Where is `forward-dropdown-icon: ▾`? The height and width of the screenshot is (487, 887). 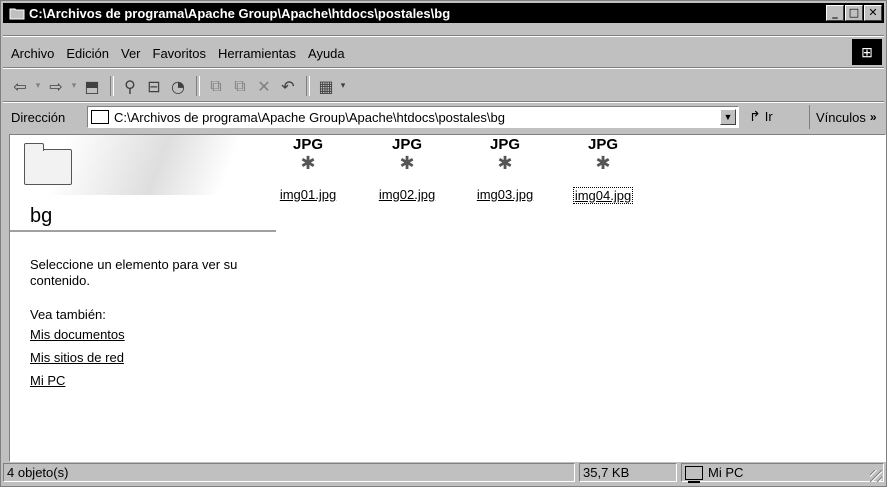
forward-dropdown-icon: ▾ is located at coordinates (74, 86).